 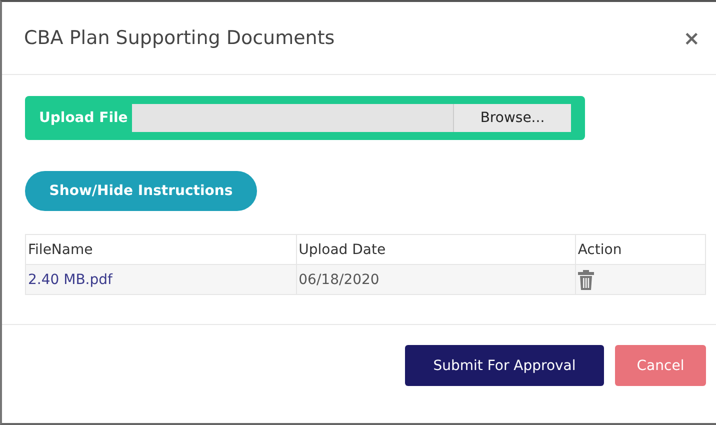 What do you see at coordinates (436, 279) in the screenshot?
I see `table-cell: 06/18/2020` at bounding box center [436, 279].